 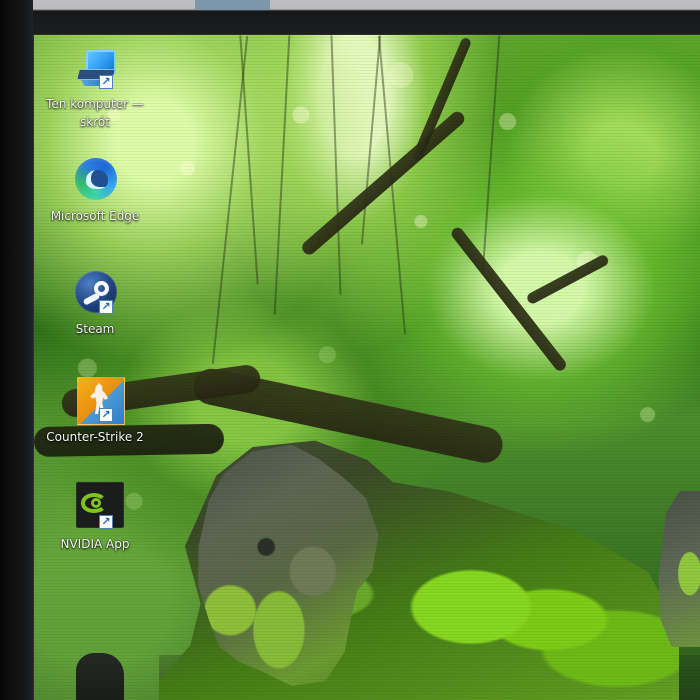 I want to click on desktop-icon-microsoft-edge: Microsoft Edge, so click(x=95, y=202).